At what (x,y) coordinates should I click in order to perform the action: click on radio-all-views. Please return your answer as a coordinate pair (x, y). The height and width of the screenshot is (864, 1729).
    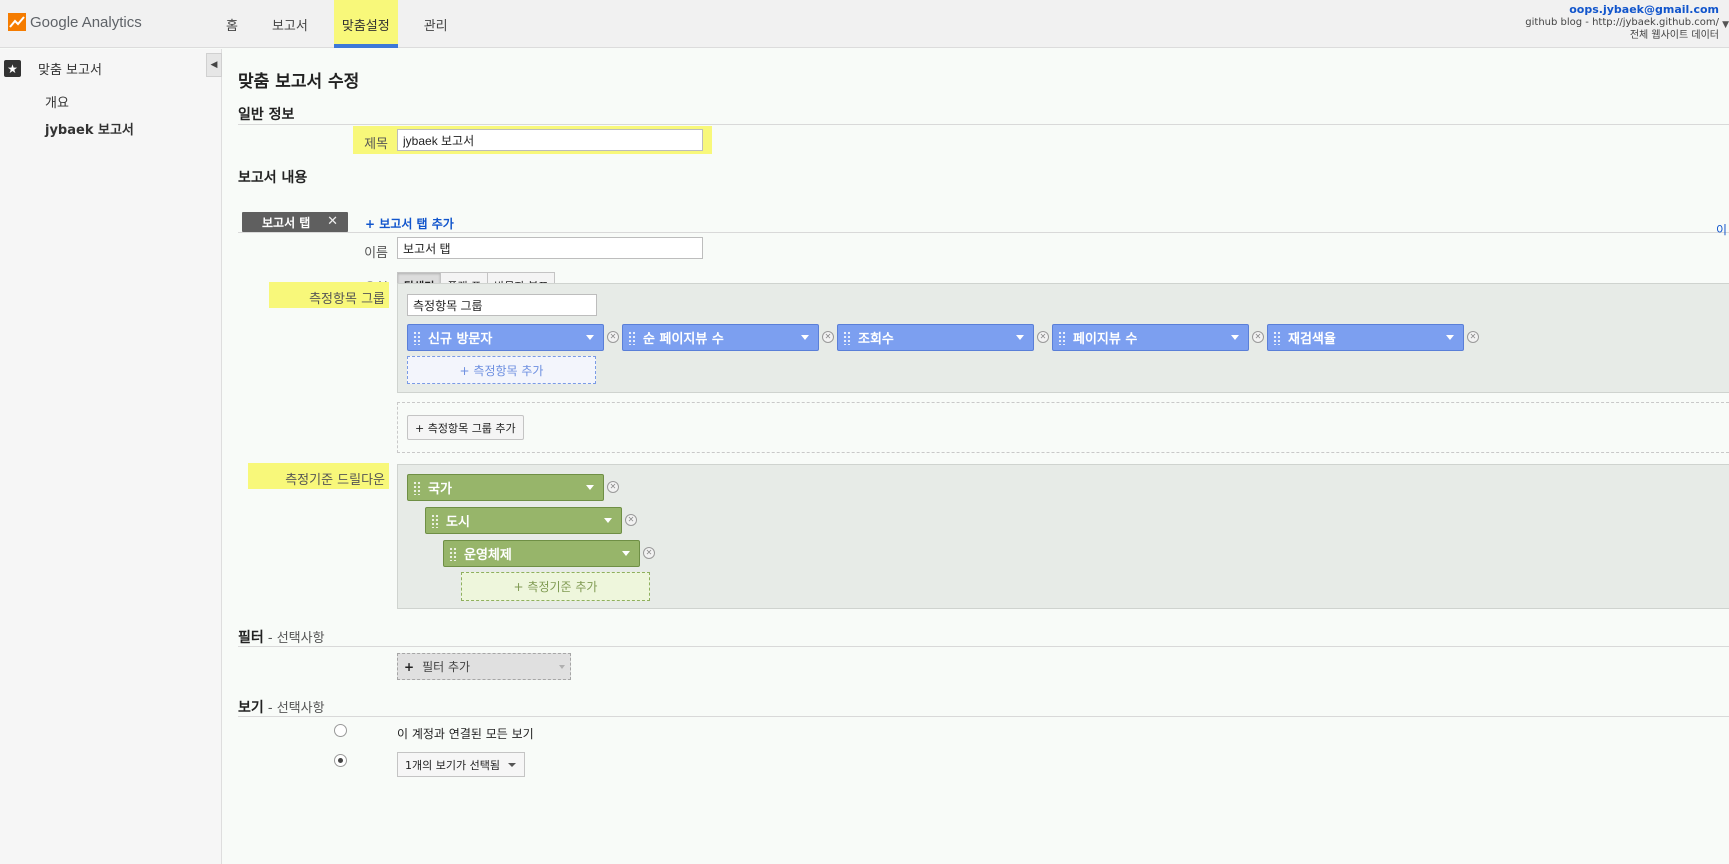
    Looking at the image, I should click on (340, 730).